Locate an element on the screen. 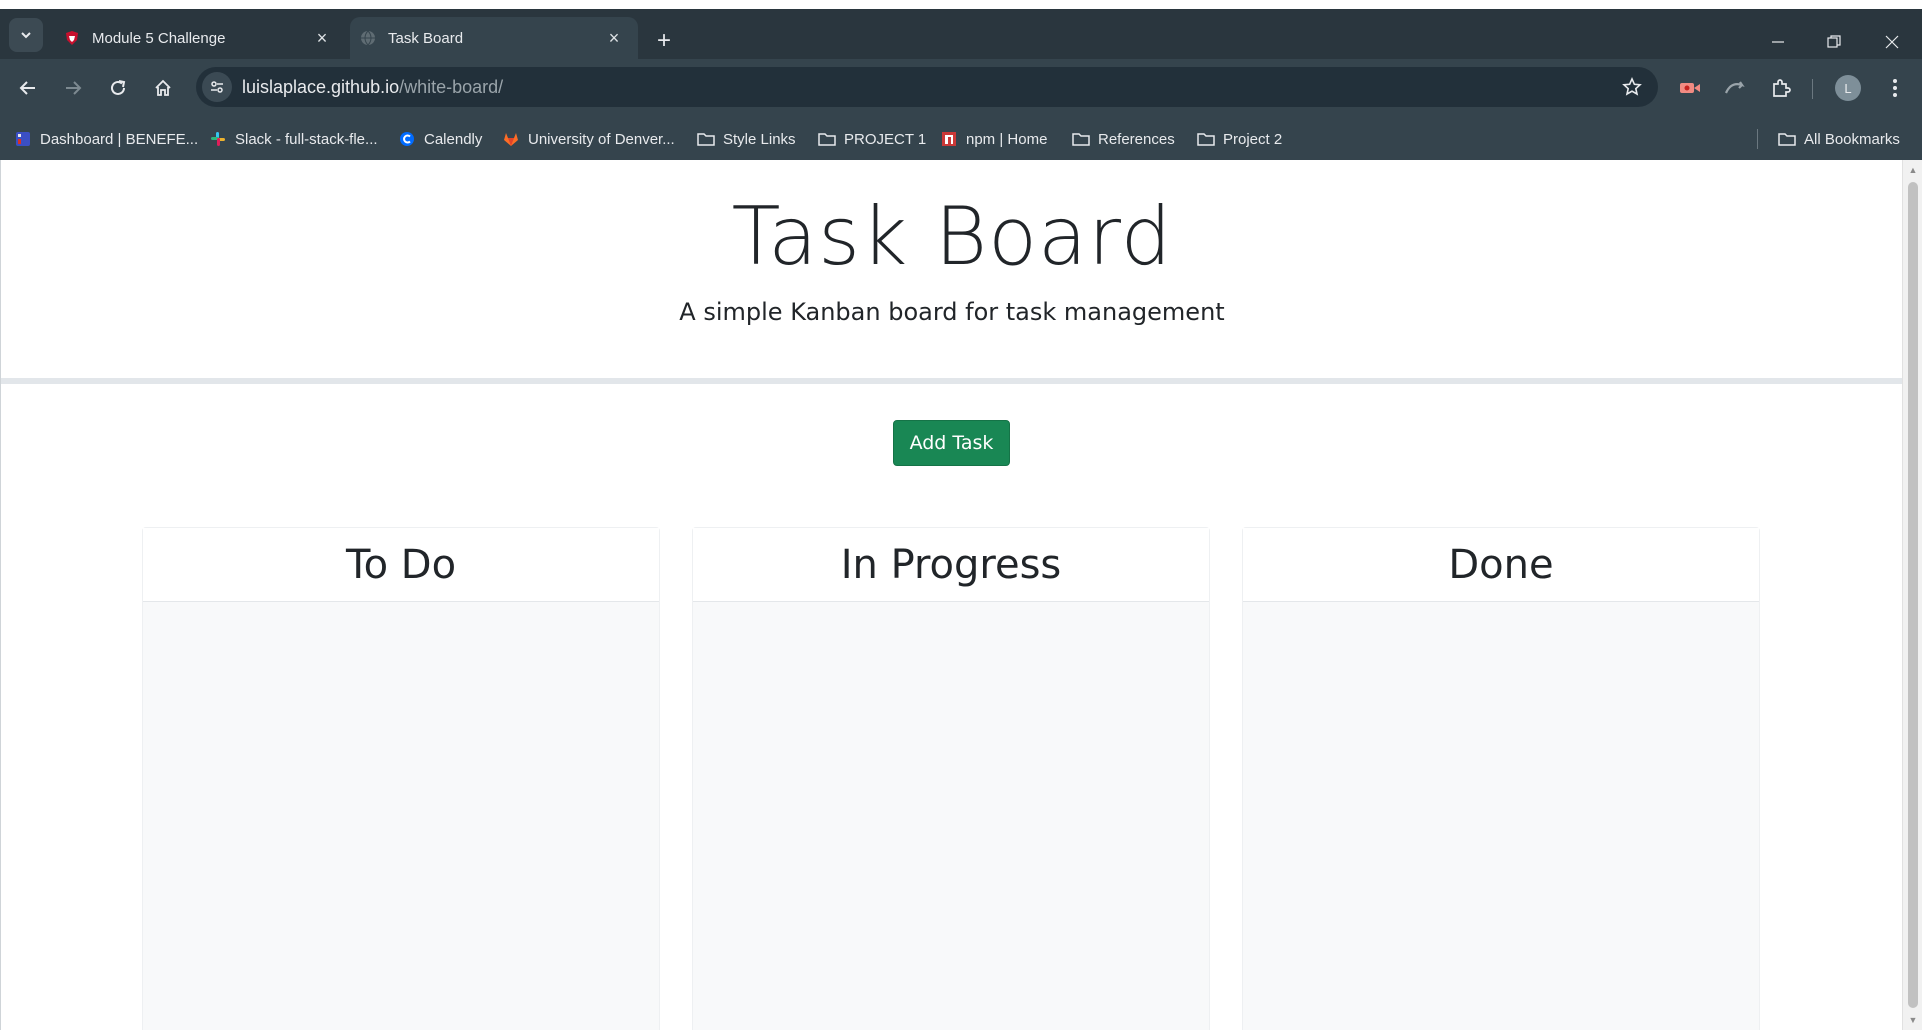 Image resolution: width=1922 pixels, height=1030 pixels. close-window-icon is located at coordinates (1892, 42).